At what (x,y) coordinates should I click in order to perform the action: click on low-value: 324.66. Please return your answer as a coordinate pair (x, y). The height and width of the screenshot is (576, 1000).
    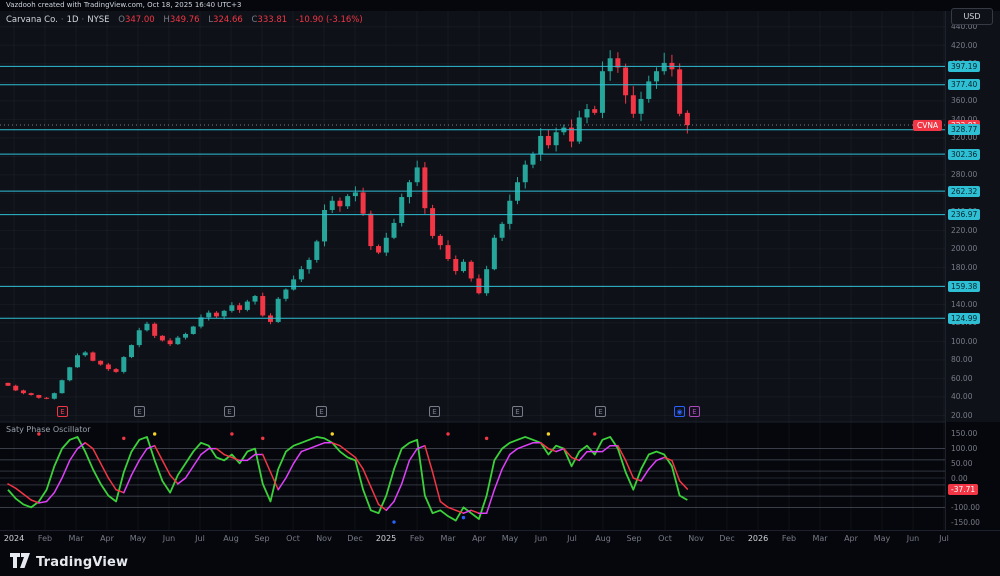
    Looking at the image, I should click on (228, 20).